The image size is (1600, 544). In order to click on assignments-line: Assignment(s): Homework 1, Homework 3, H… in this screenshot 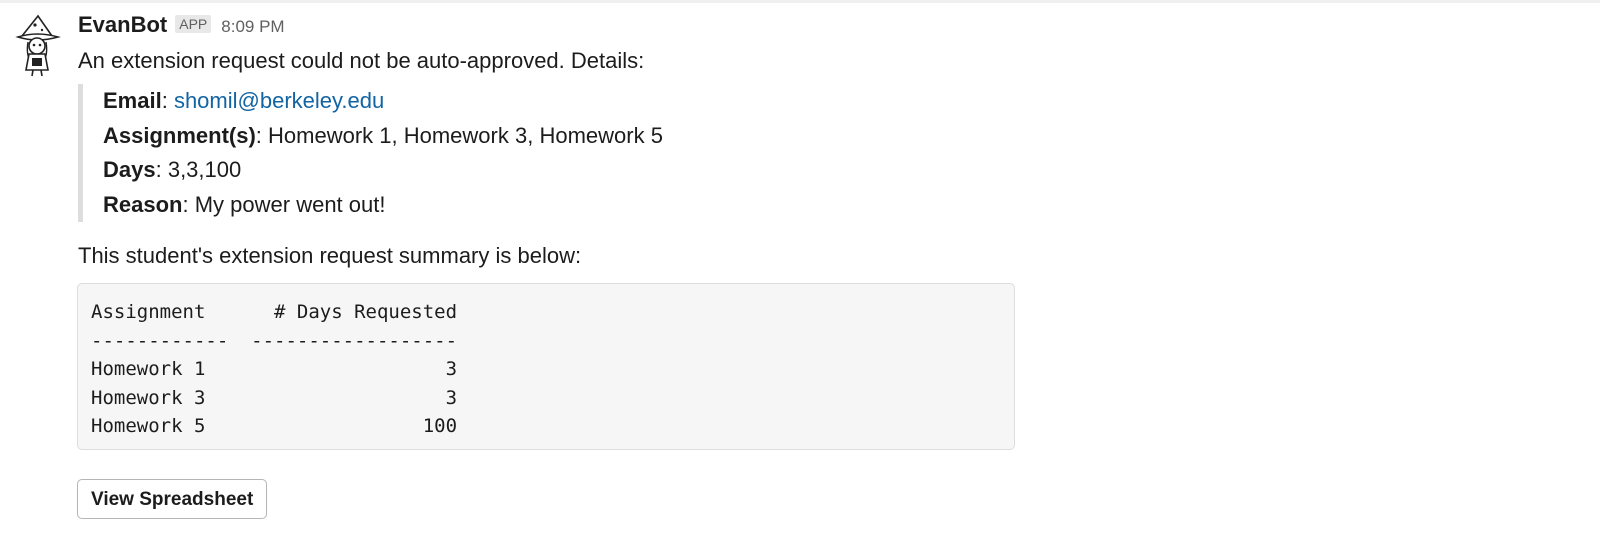, I will do `click(383, 135)`.